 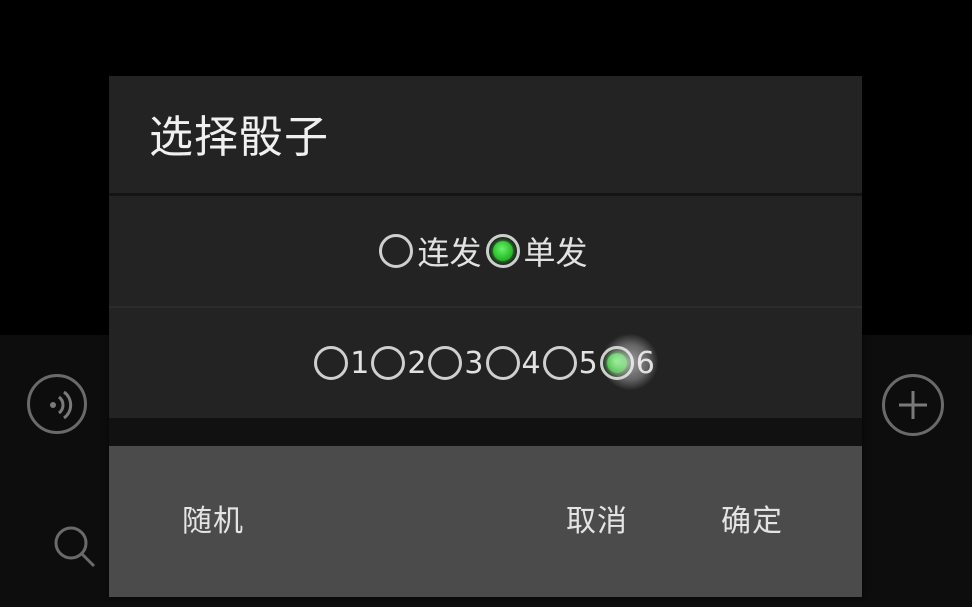 I want to click on dice-option-label: 1, so click(x=360, y=363).